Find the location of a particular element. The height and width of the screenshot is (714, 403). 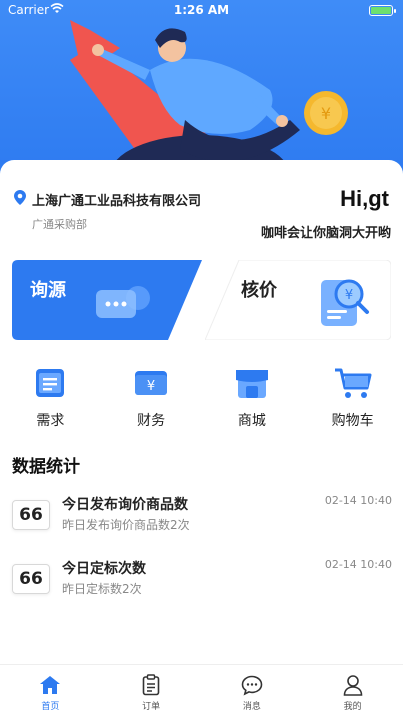

status-time: 1:26 AM is located at coordinates (201, 10).